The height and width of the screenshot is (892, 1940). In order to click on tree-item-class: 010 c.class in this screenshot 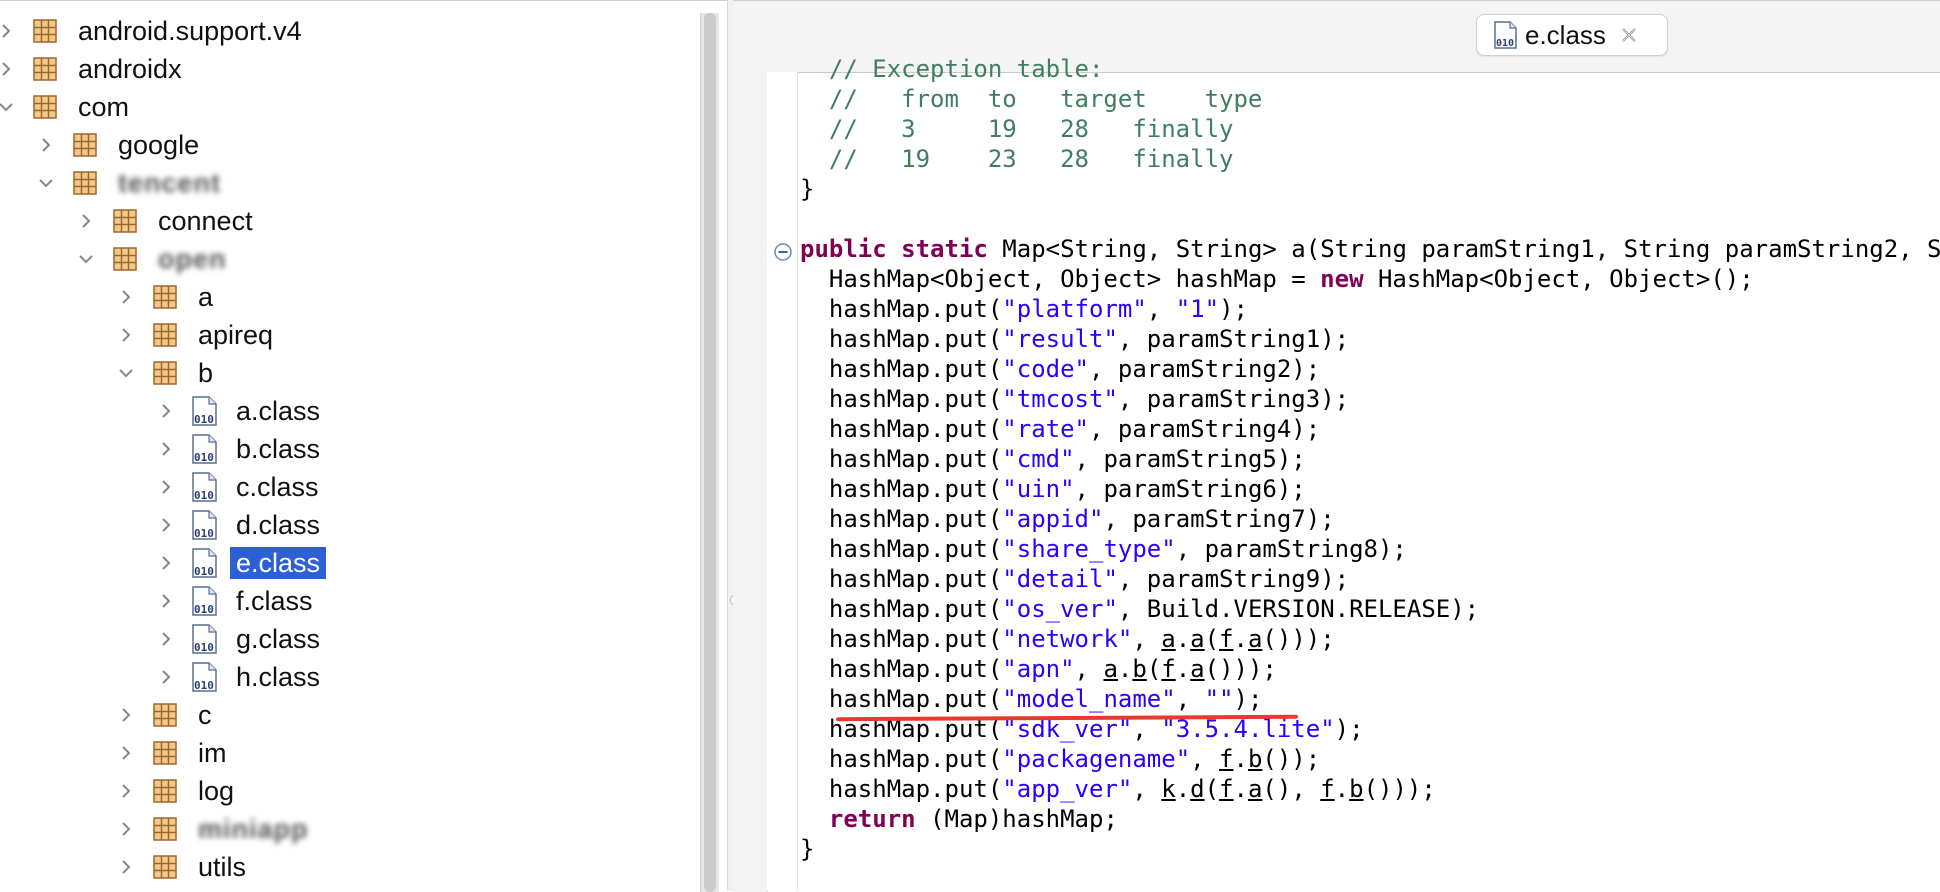, I will do `click(238, 487)`.